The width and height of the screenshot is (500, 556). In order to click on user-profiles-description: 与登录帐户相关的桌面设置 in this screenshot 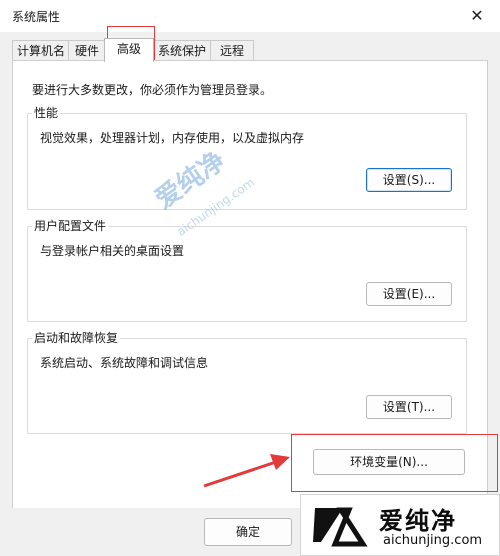, I will do `click(112, 251)`.